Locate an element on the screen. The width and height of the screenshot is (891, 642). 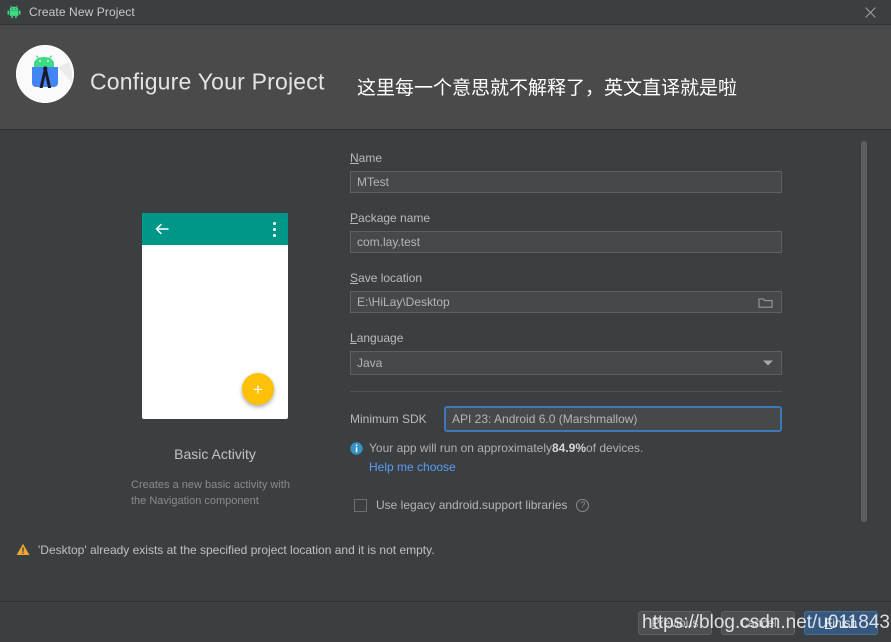
legacy-libraries-row: Use legacy android.support libraries ? is located at coordinates (568, 505).